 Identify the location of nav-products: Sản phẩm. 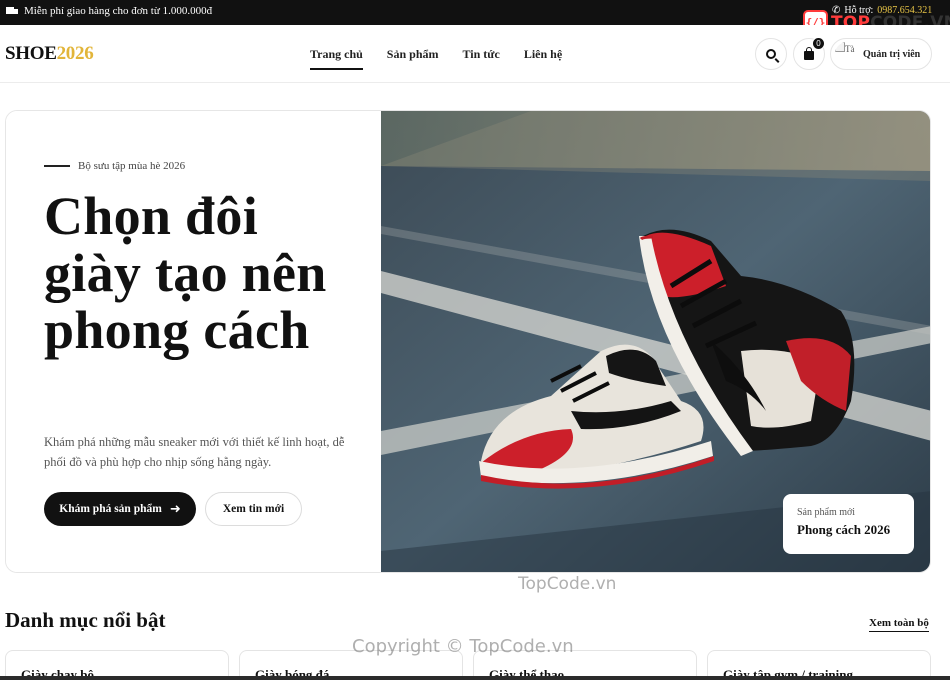
(413, 58).